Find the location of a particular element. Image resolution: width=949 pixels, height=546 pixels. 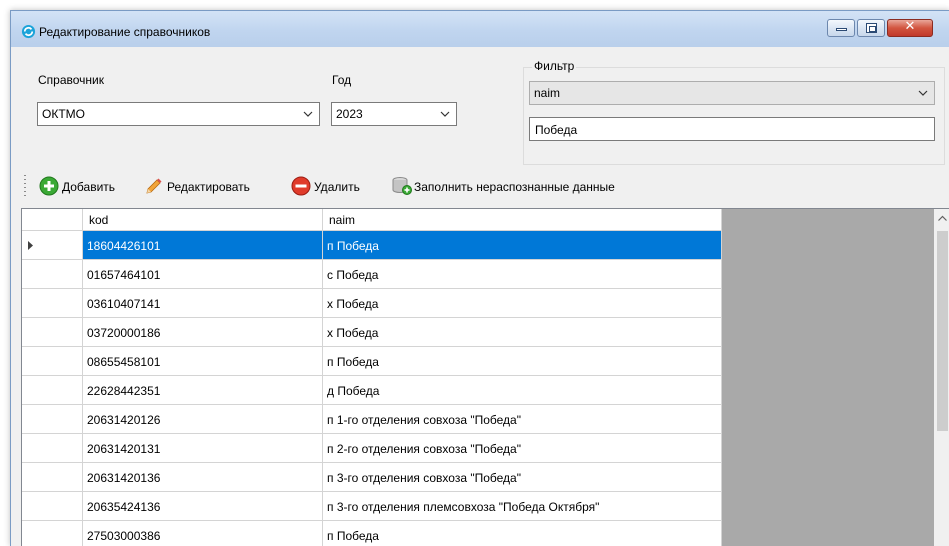

maximize-icon is located at coordinates (871, 28).